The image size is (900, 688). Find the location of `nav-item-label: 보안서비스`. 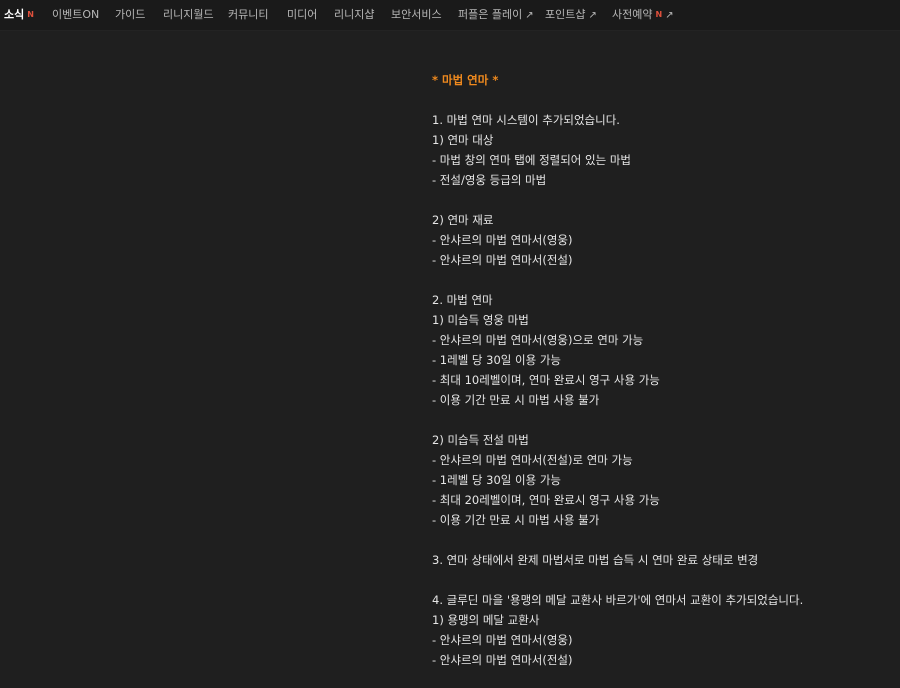

nav-item-label: 보안서비스 is located at coordinates (416, 14).